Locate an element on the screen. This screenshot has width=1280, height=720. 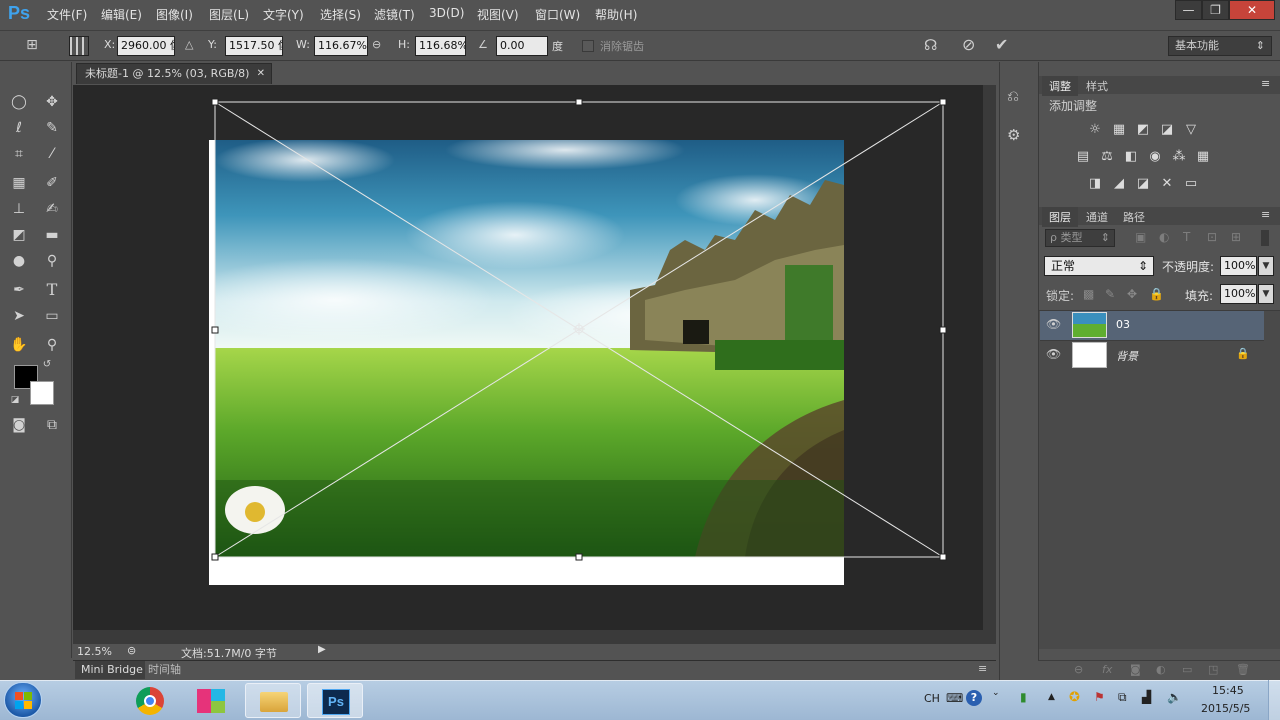
security-icon: ⚑ is located at coordinates (1099, 697).